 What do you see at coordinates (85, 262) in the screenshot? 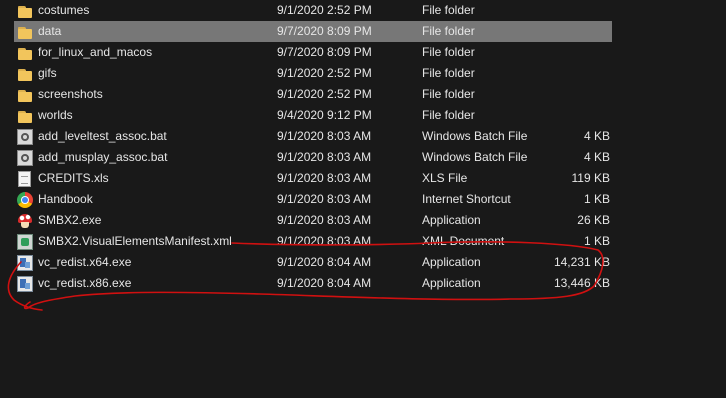
I see `file-name: vc_redist.x64.exe` at bounding box center [85, 262].